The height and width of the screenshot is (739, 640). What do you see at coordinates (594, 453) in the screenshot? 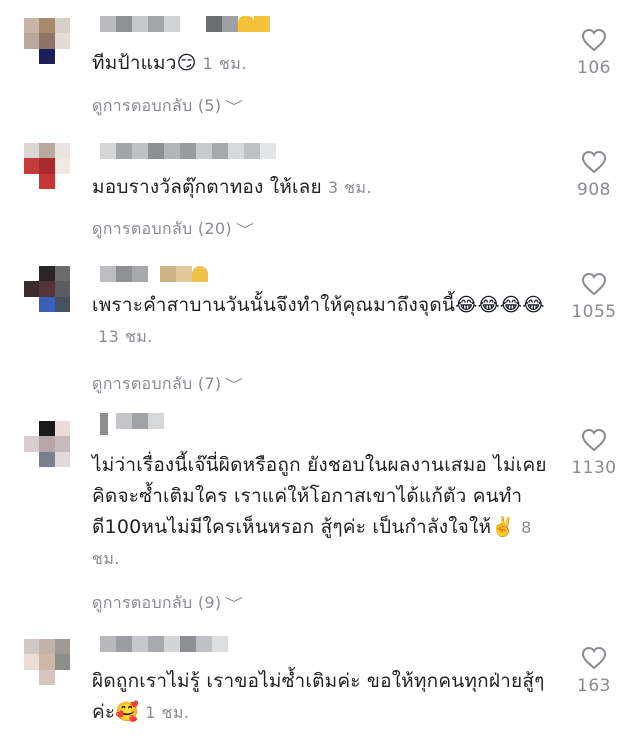
I see `like-button: 1130` at bounding box center [594, 453].